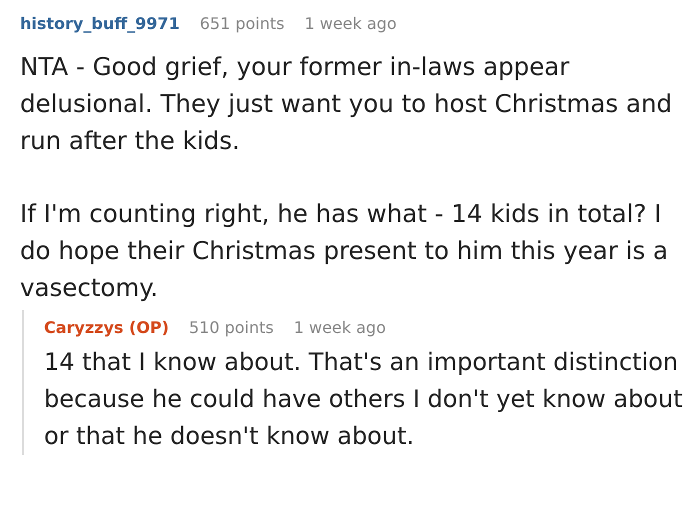 This screenshot has width=700, height=520. Describe the element at coordinates (231, 327) in the screenshot. I see `points-count: 510 points` at that location.